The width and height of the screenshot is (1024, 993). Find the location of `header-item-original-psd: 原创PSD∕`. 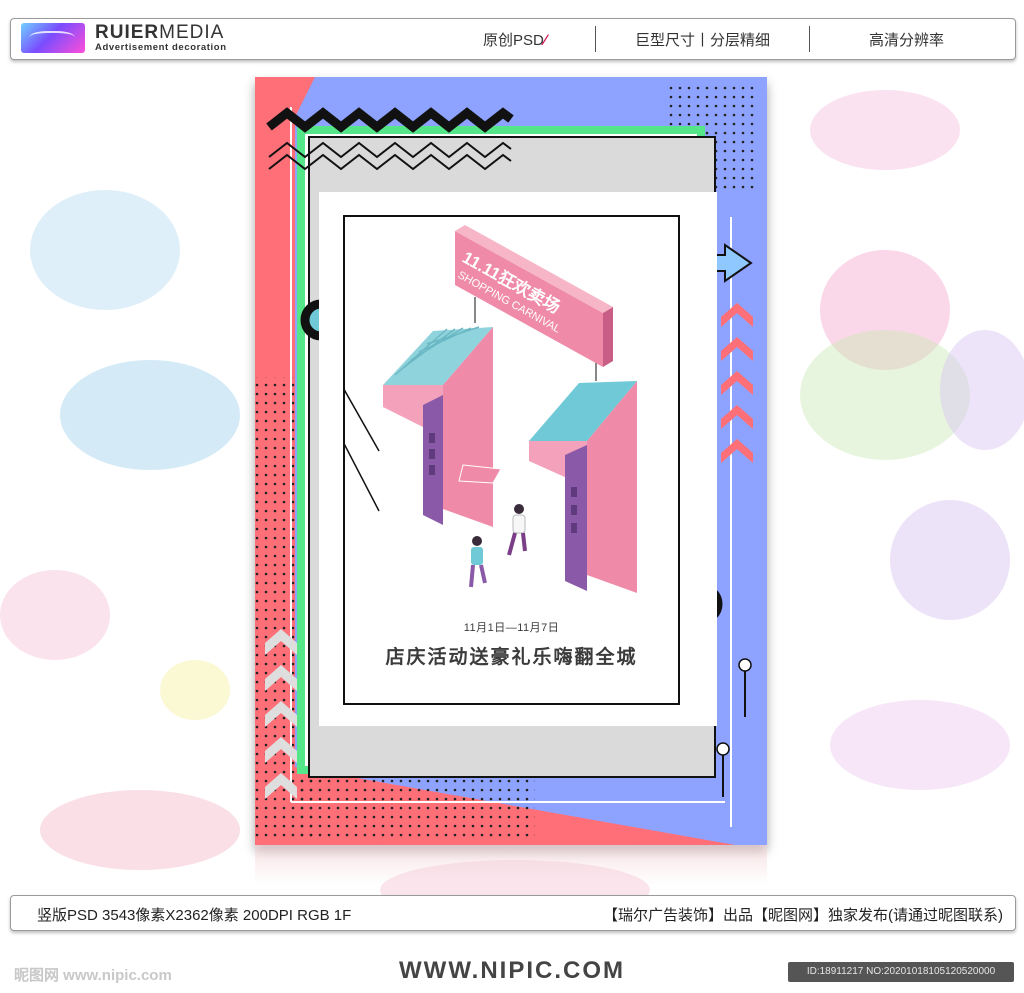

header-item-original-psd: 原创PSD∕ is located at coordinates (515, 40).